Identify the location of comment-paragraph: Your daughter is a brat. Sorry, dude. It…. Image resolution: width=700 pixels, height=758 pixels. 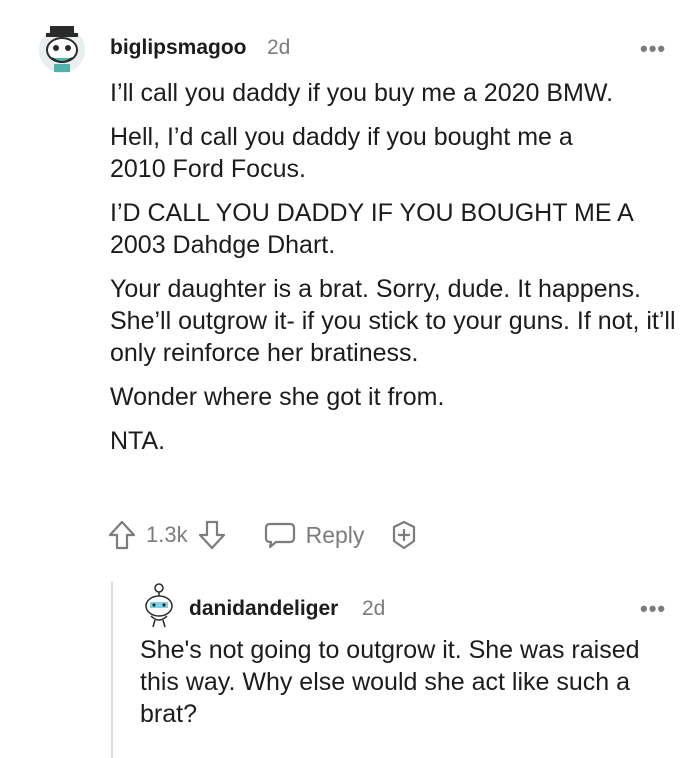
(393, 321).